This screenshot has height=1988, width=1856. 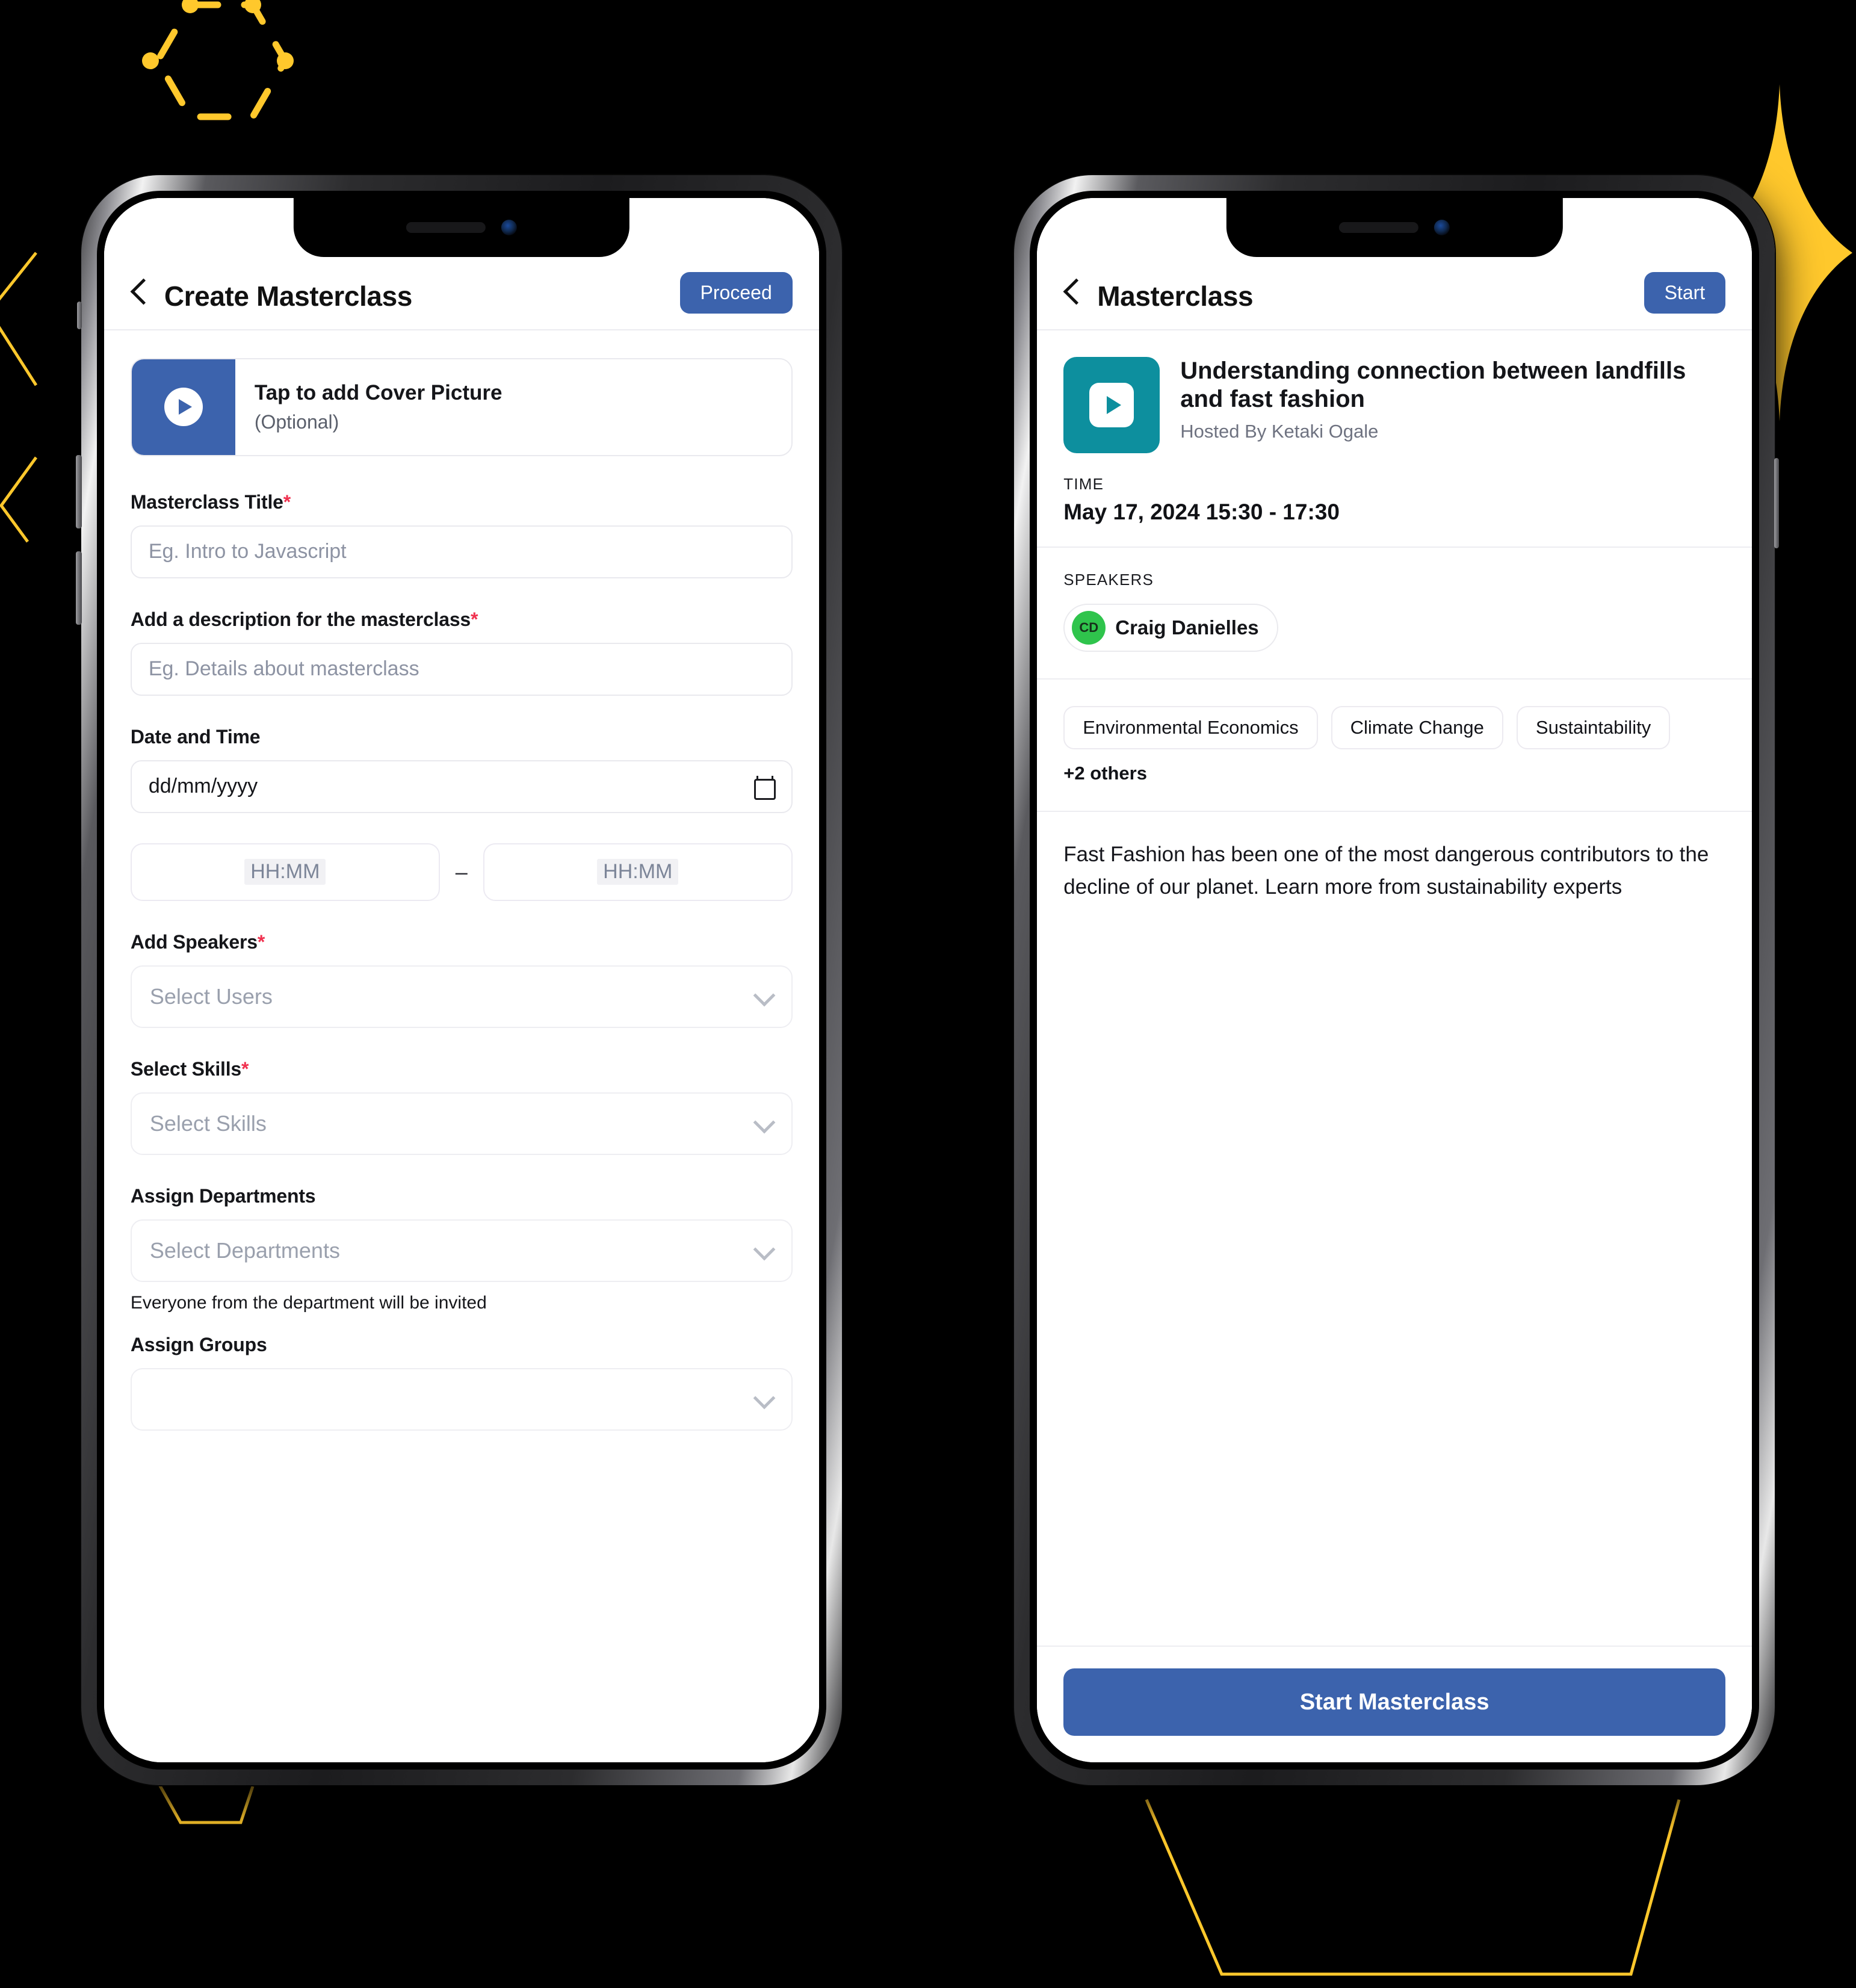 I want to click on start-button: Start, so click(x=1685, y=292).